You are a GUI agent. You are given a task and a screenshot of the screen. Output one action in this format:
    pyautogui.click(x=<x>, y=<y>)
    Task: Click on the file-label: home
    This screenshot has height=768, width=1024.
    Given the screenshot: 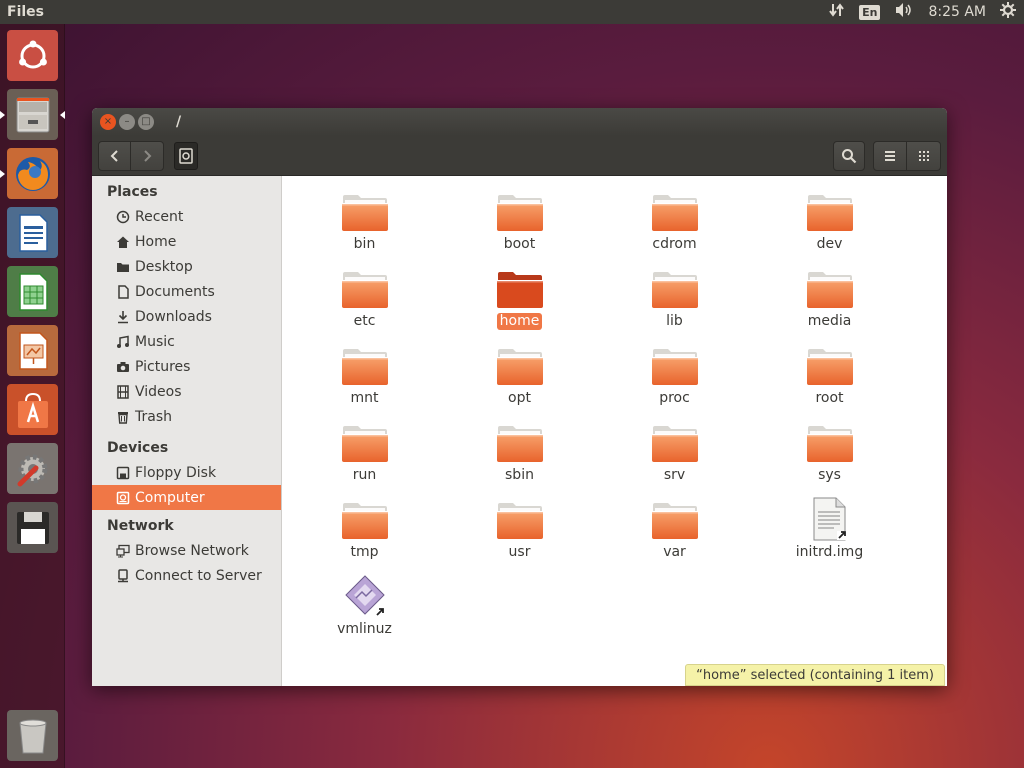 What is the action you would take?
    pyautogui.click(x=519, y=321)
    